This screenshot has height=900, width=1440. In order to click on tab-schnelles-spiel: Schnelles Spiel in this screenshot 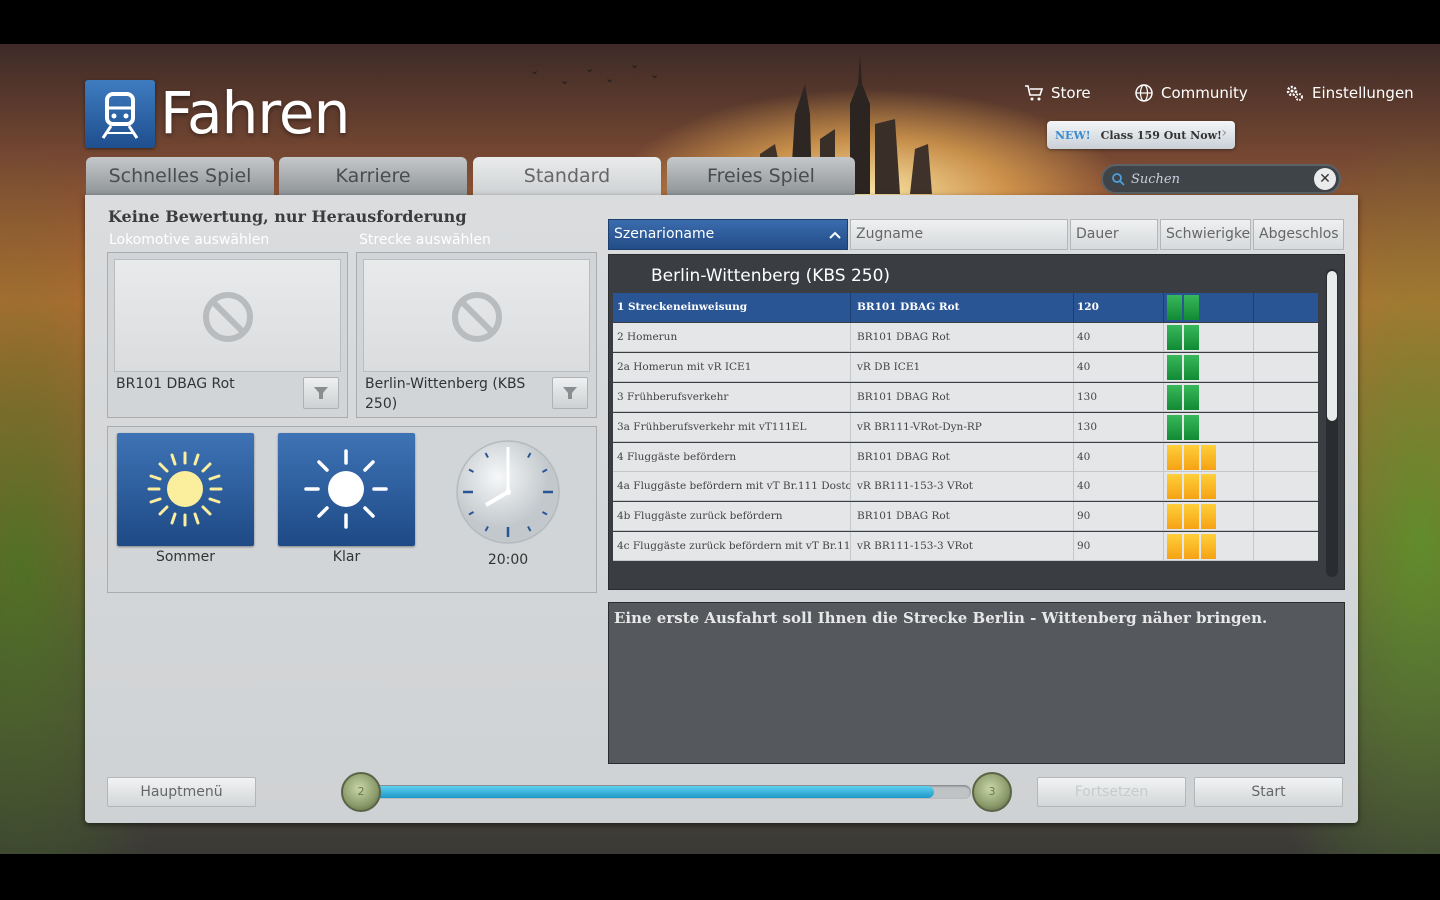, I will do `click(180, 176)`.